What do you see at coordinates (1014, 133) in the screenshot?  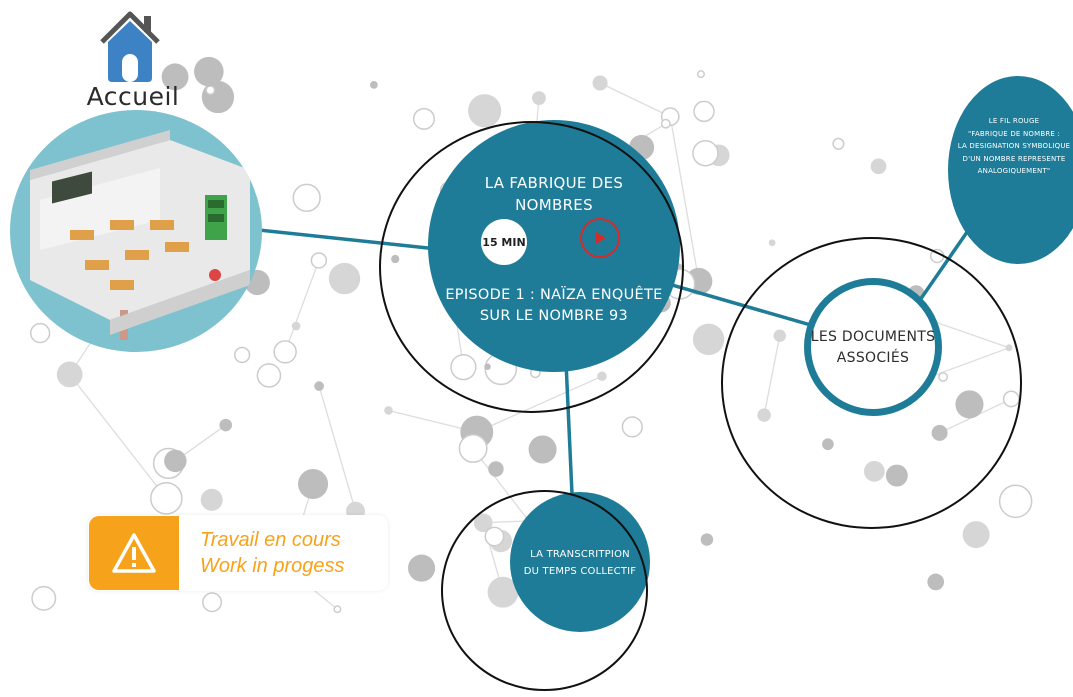 I see `fil-rouge-line2: "FABRIQUE DE NOMBRE :` at bounding box center [1014, 133].